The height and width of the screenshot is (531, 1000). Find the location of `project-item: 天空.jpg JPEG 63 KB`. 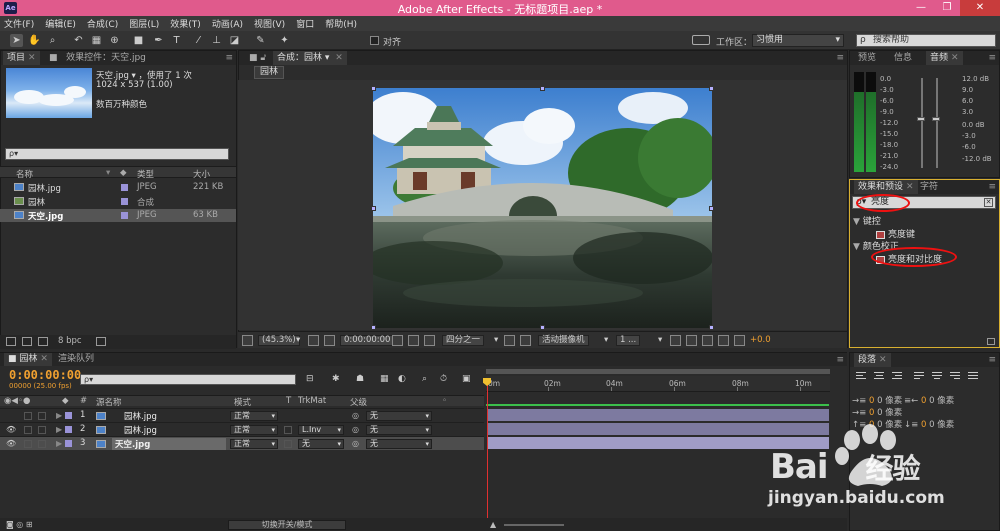

project-item: 天空.jpg JPEG 63 KB is located at coordinates (118, 215).